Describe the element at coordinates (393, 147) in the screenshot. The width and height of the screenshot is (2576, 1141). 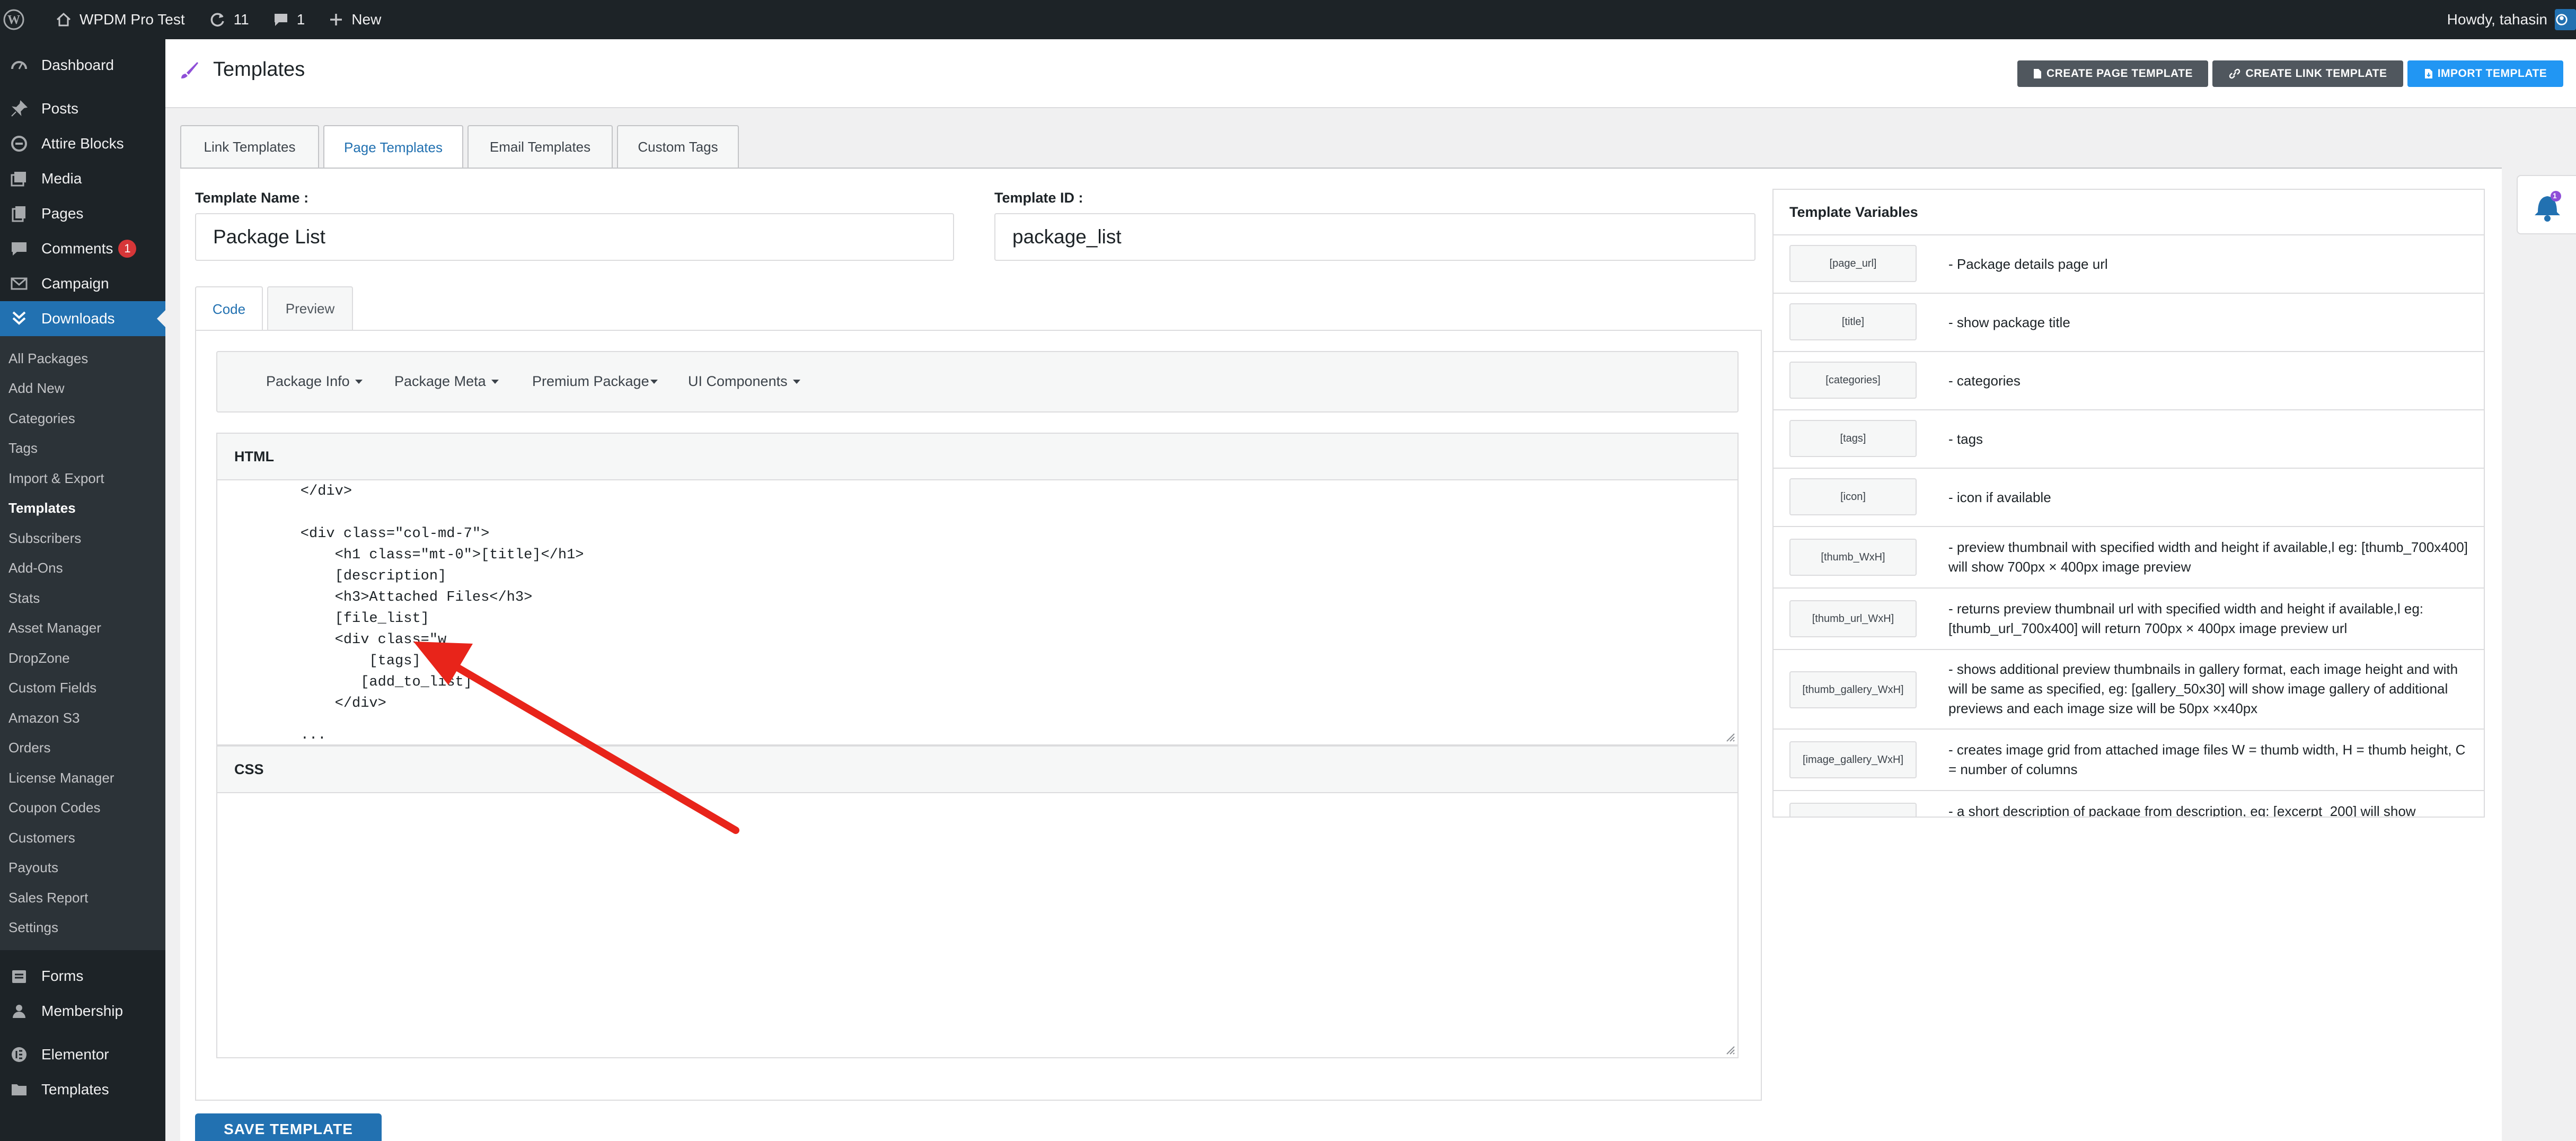
I see `tab-page-templates: Page Templates` at that location.